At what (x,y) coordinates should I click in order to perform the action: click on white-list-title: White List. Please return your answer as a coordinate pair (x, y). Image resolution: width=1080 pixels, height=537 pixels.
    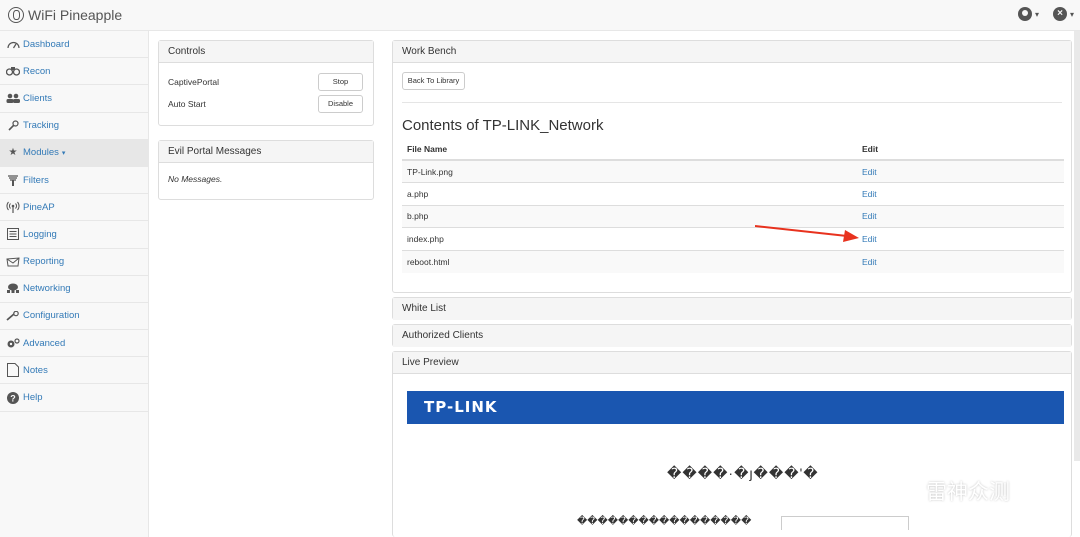
    Looking at the image, I should click on (732, 309).